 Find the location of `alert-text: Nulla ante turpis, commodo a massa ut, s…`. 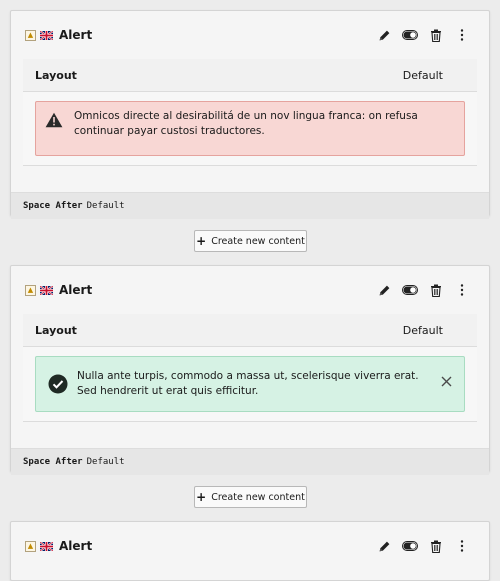

alert-text: Nulla ante turpis, commodo a massa ut, s… is located at coordinates (248, 383).